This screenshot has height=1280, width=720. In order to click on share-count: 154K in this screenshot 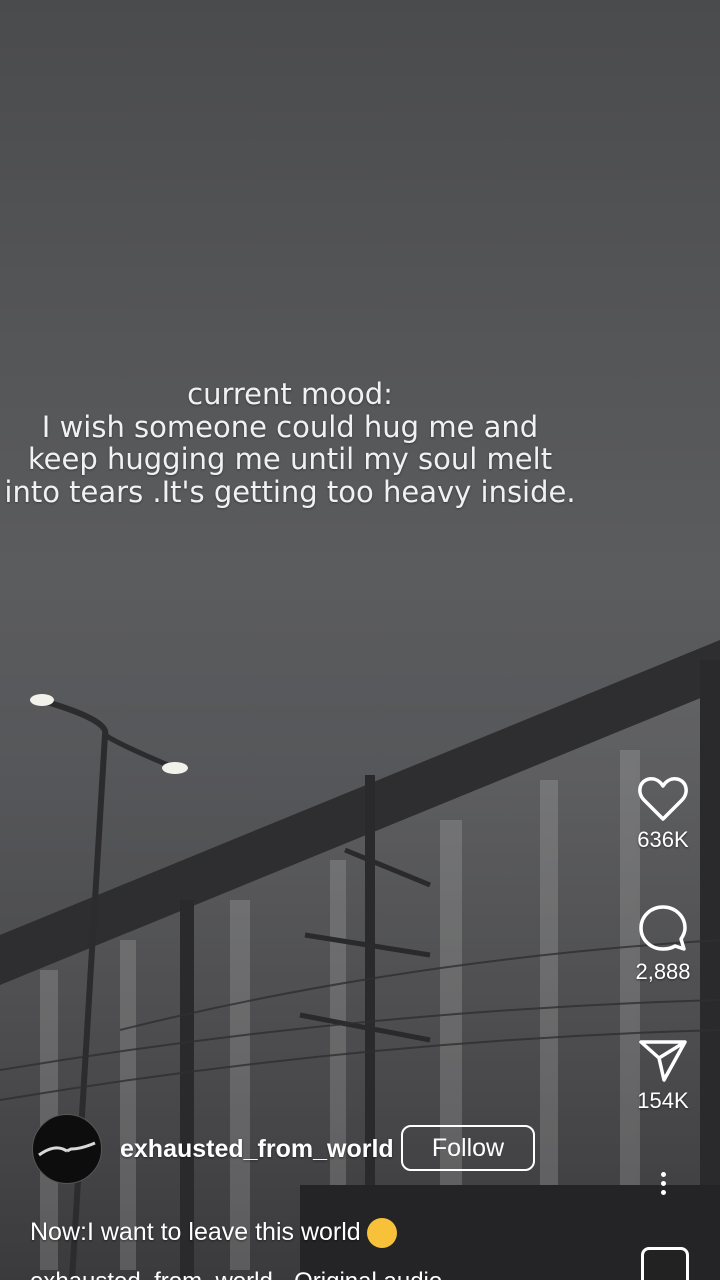, I will do `click(663, 1100)`.